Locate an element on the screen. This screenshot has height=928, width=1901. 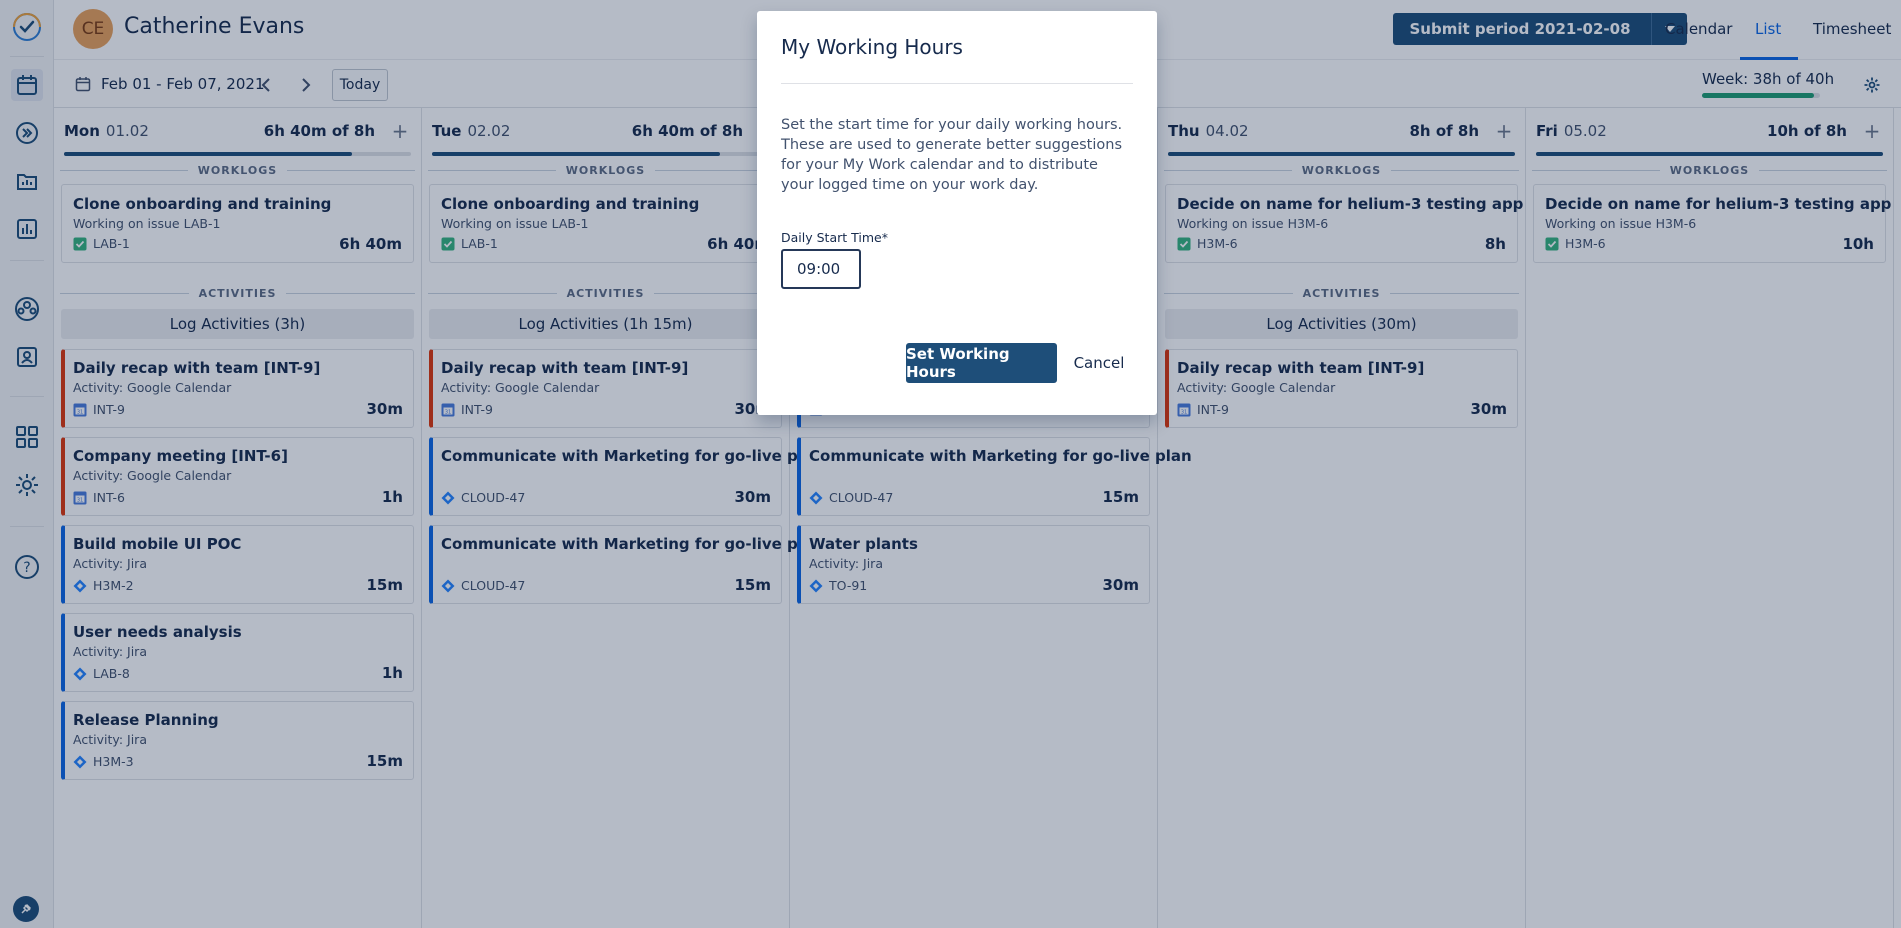
modal-divider is located at coordinates (957, 83).